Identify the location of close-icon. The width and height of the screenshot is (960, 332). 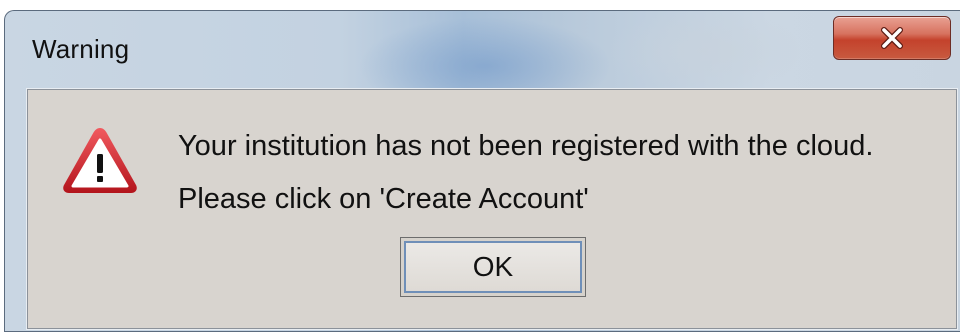
(892, 38).